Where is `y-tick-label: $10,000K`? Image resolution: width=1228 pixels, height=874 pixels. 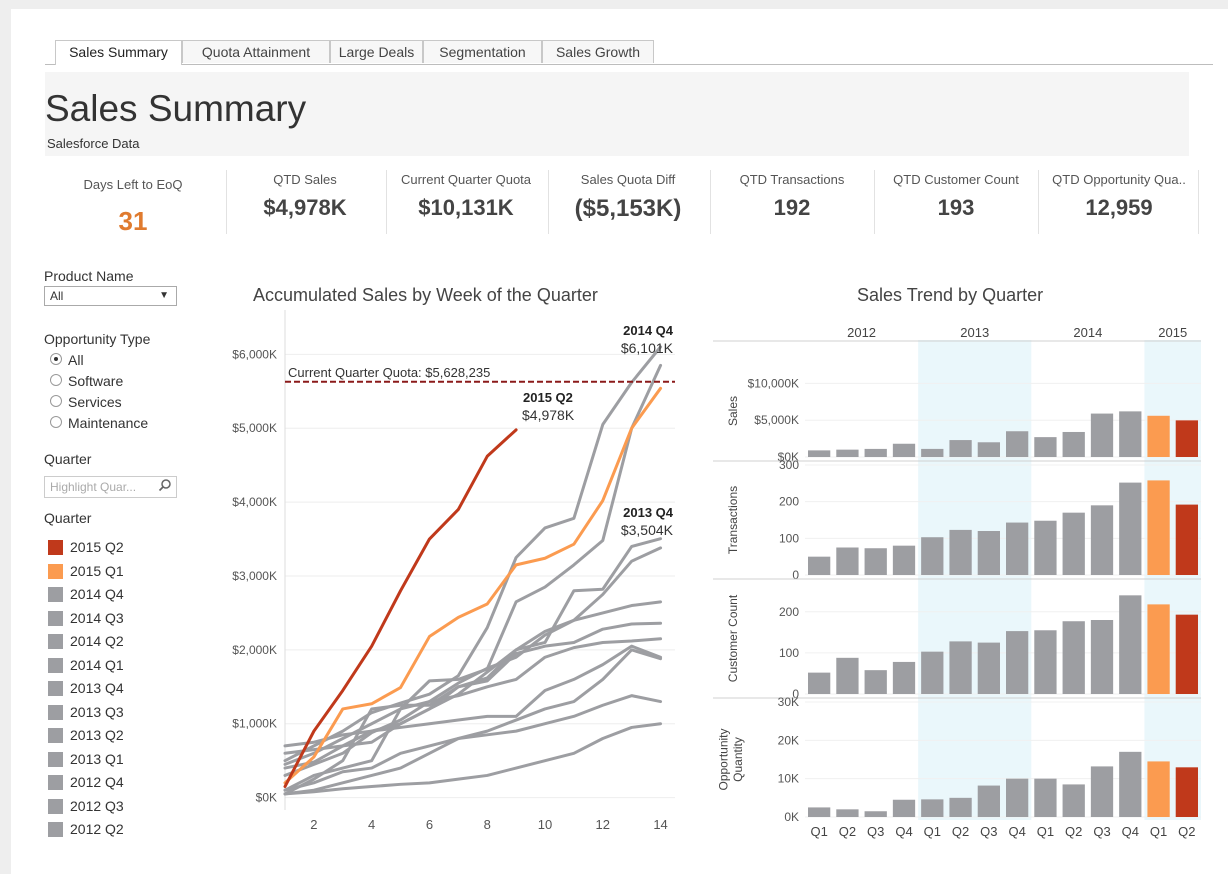 y-tick-label: $10,000K is located at coordinates (773, 383).